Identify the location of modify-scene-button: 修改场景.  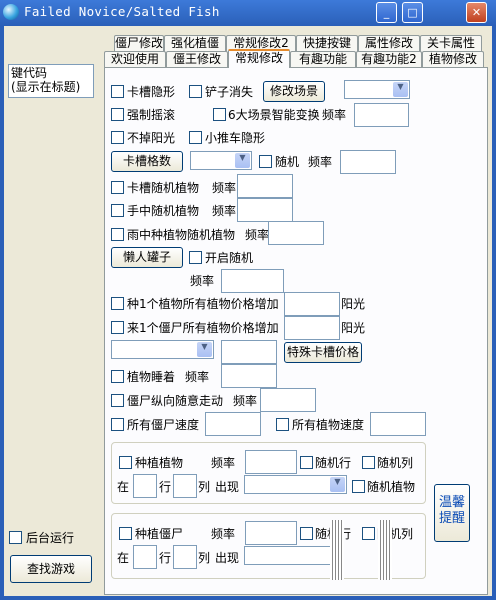
(294, 91).